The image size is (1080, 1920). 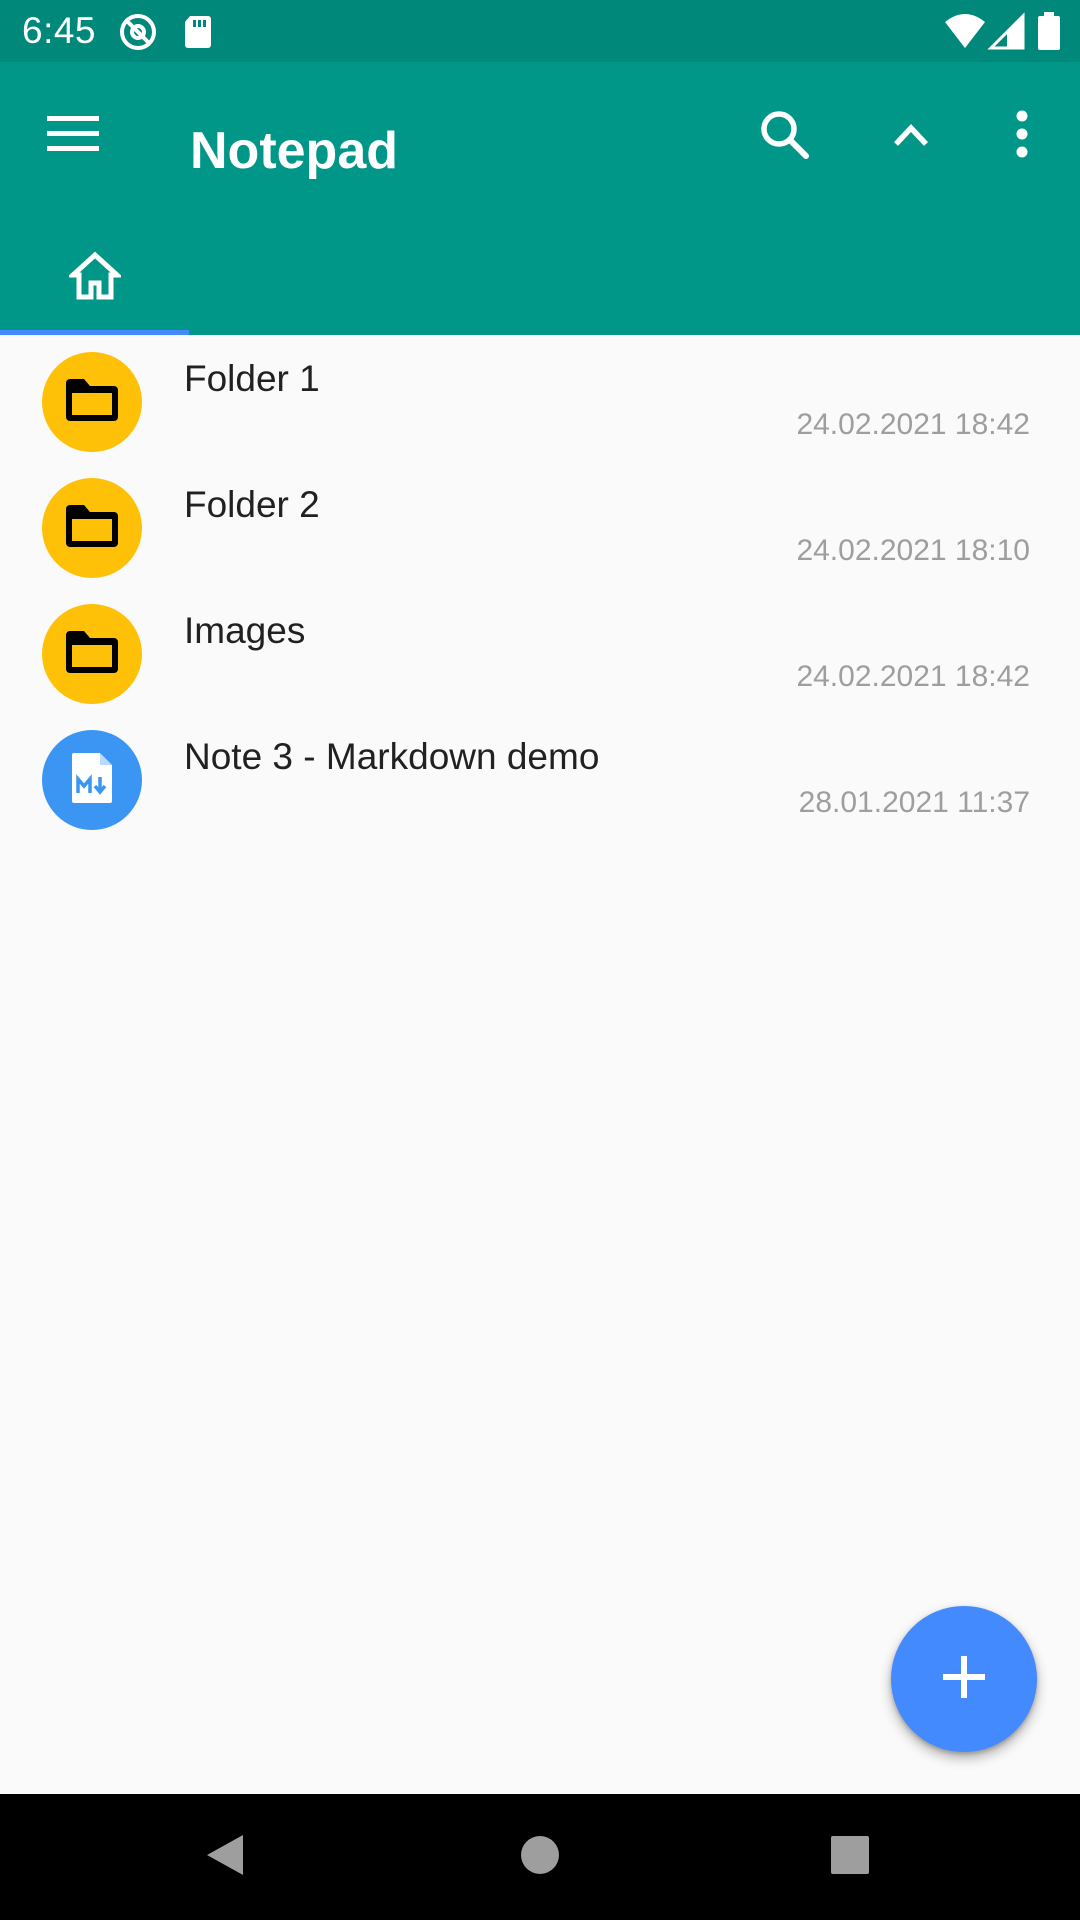 I want to click on search-icon, so click(x=784, y=136).